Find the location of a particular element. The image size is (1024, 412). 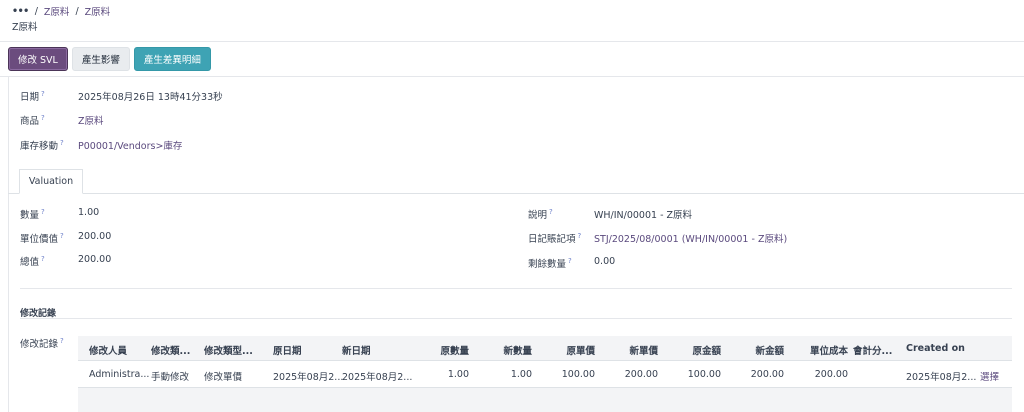

stock-move-field-label: 庫存移動? is located at coordinates (42, 145).